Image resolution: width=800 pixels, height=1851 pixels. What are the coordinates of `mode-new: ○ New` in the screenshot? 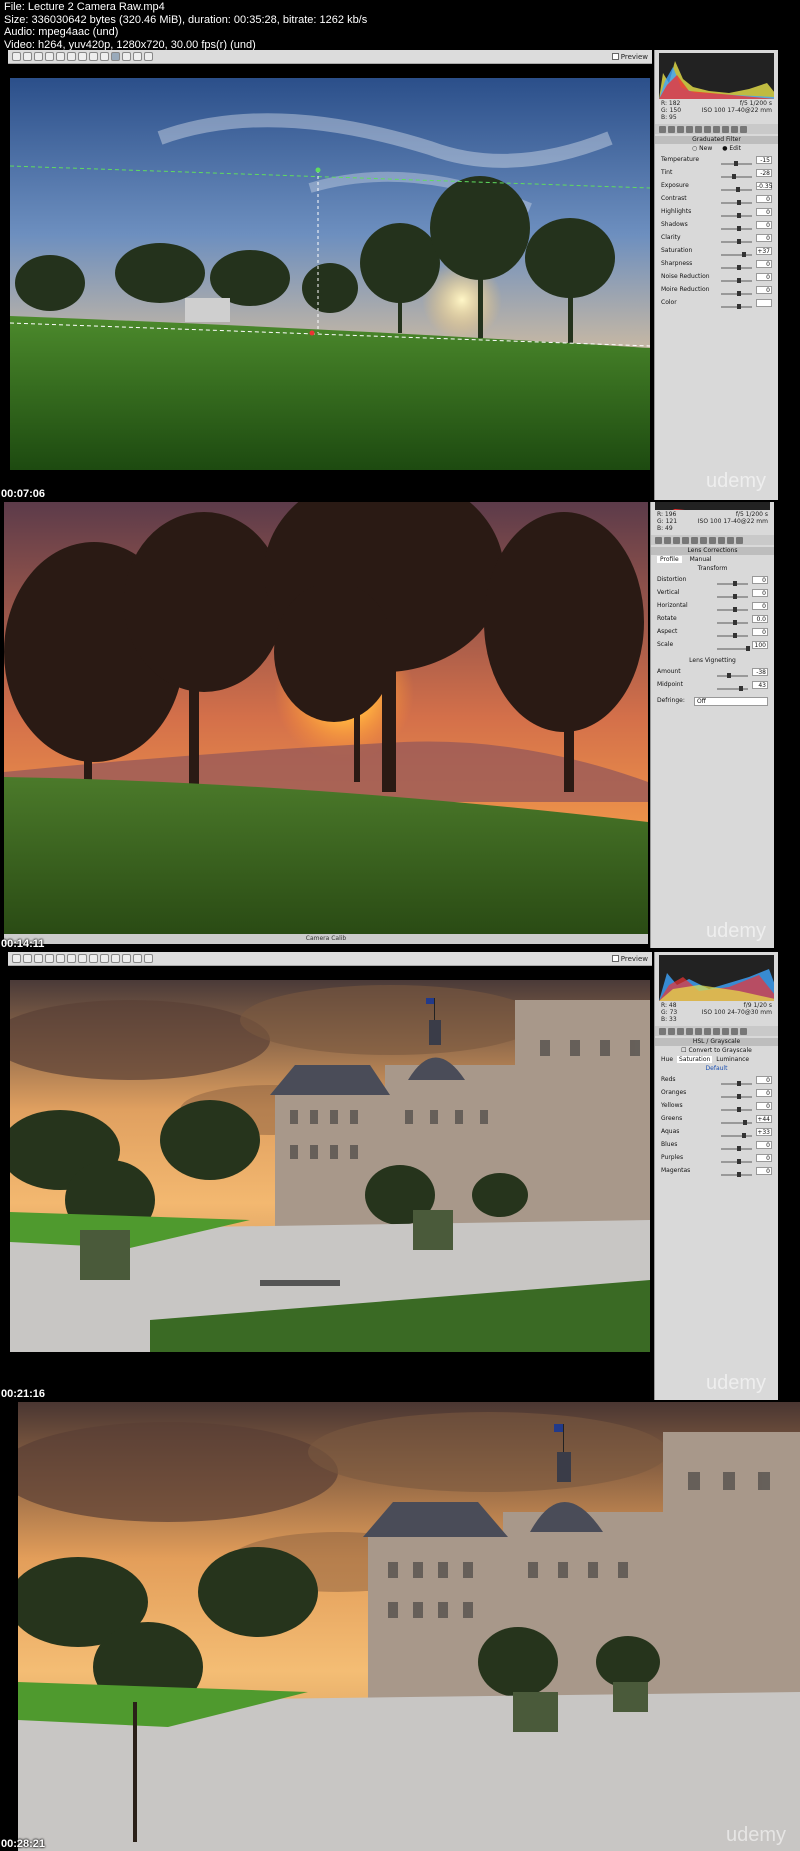 It's located at (702, 148).